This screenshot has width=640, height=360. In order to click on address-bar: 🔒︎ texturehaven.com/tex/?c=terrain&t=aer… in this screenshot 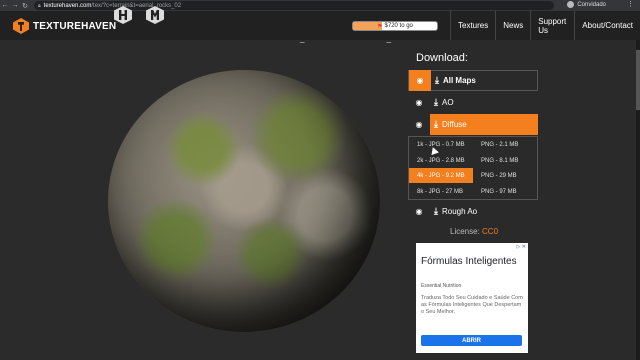, I will do `click(294, 5)`.